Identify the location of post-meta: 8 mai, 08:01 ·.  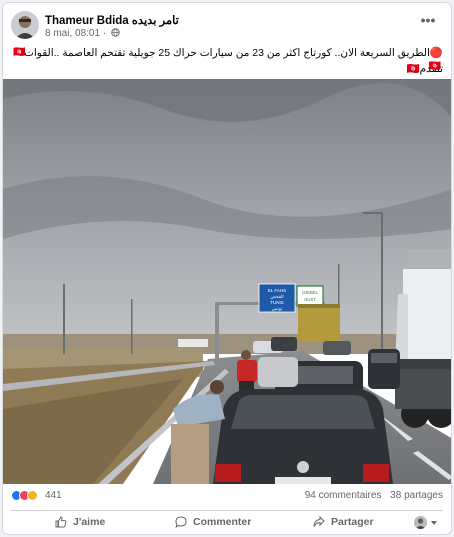
(82, 33).